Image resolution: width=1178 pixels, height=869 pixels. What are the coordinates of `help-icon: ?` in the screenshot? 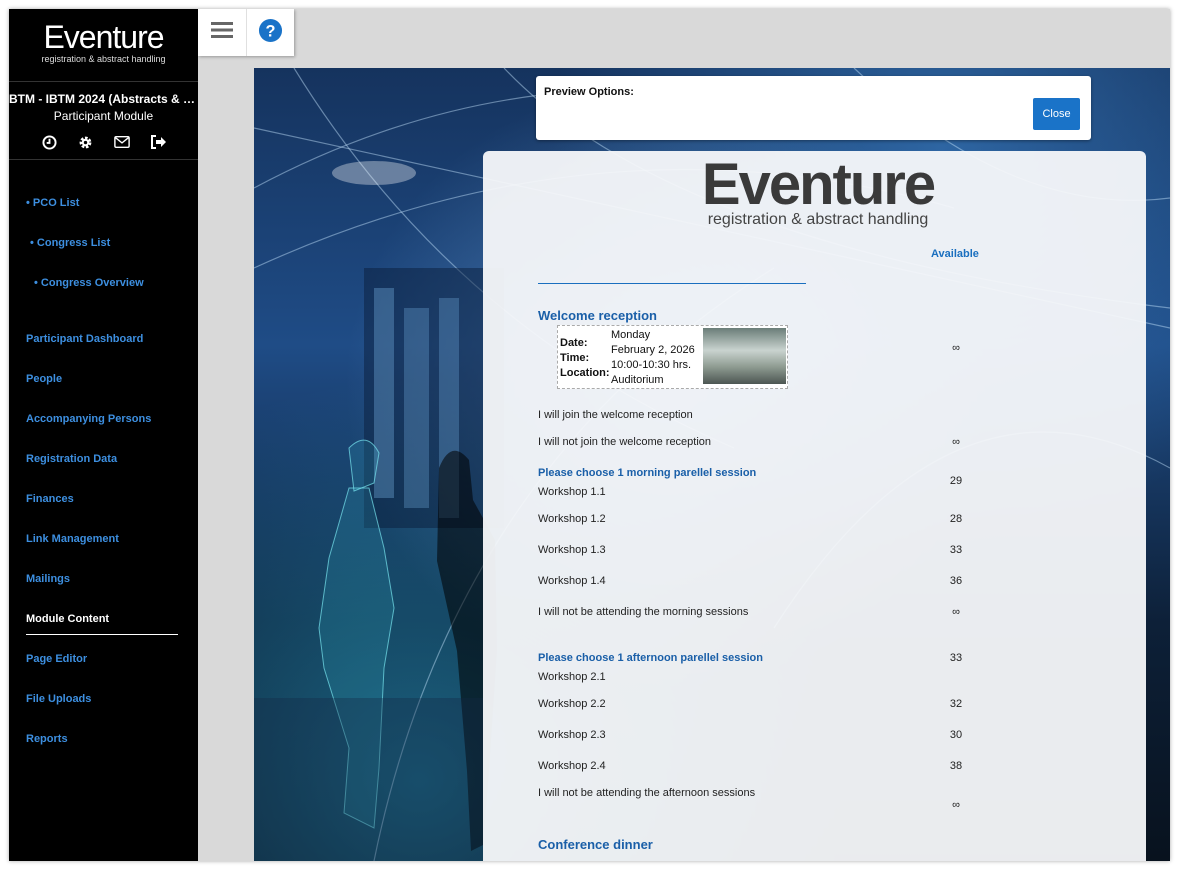 It's located at (270, 33).